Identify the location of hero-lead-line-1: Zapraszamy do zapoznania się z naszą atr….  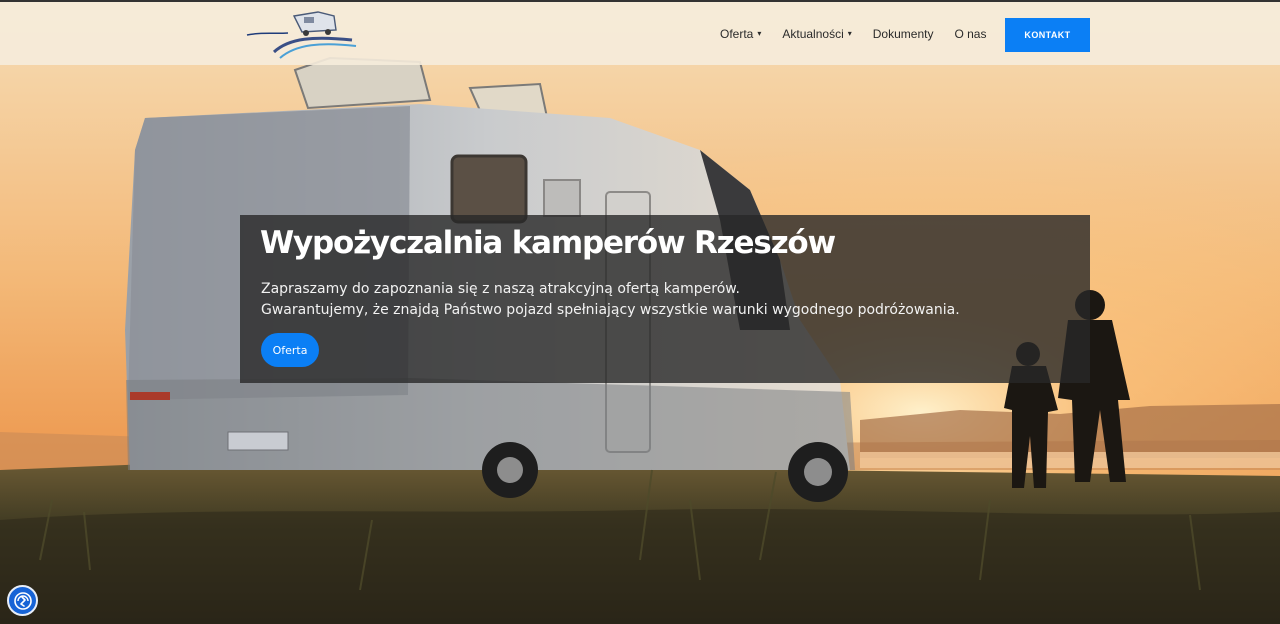
(500, 289).